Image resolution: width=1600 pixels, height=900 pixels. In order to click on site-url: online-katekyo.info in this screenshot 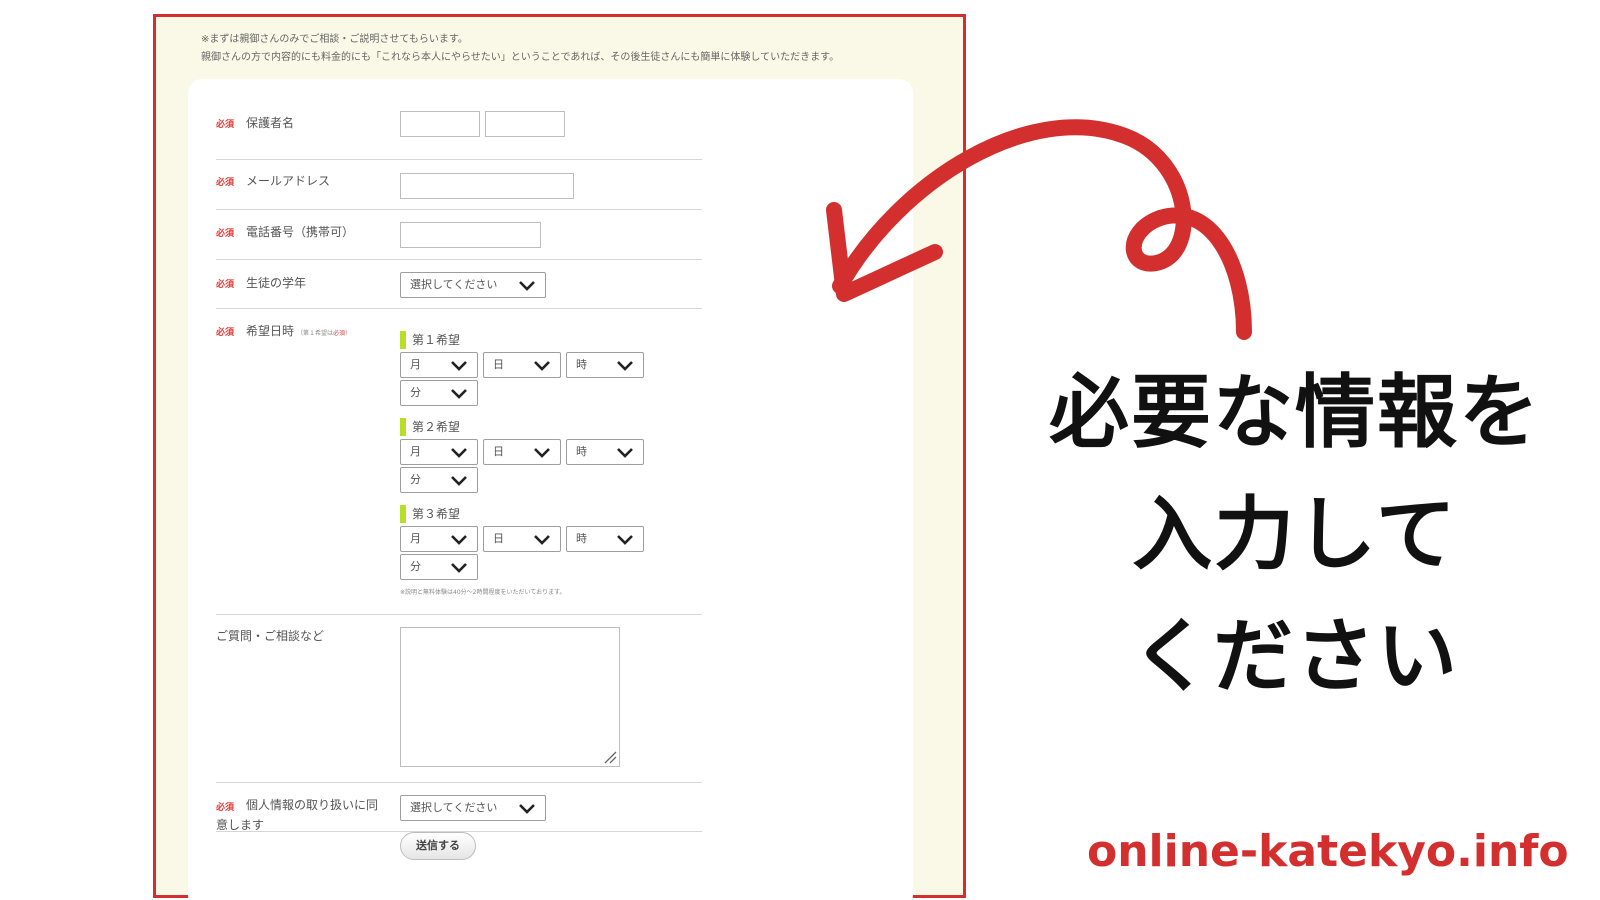, I will do `click(1328, 851)`.